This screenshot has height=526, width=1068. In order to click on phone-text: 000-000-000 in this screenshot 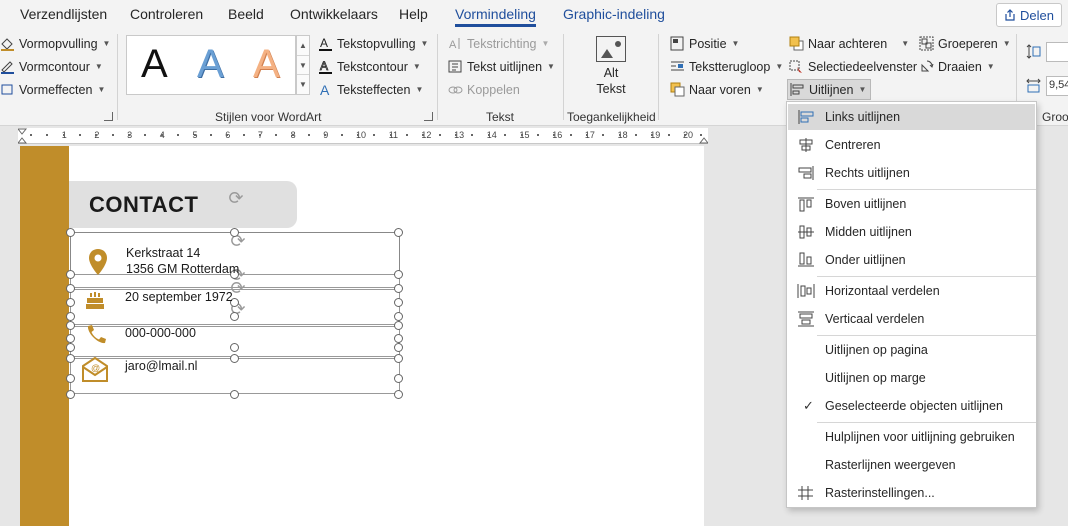, I will do `click(160, 333)`.